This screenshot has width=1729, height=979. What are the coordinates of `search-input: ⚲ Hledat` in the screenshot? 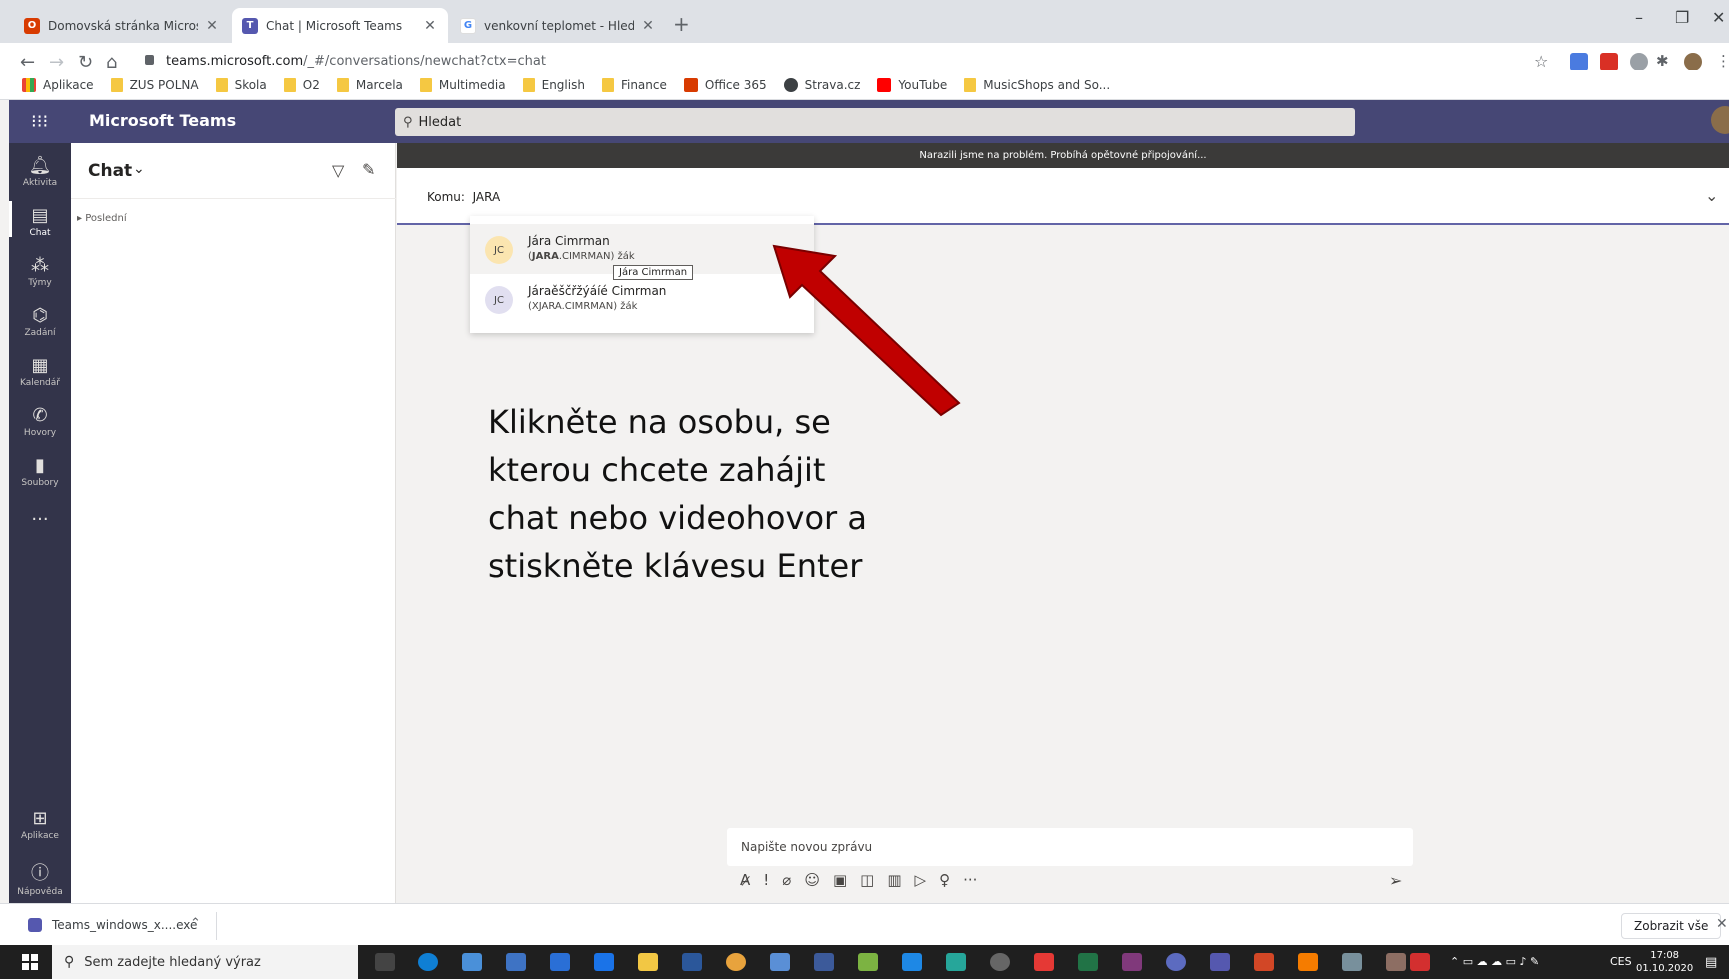 It's located at (875, 122).